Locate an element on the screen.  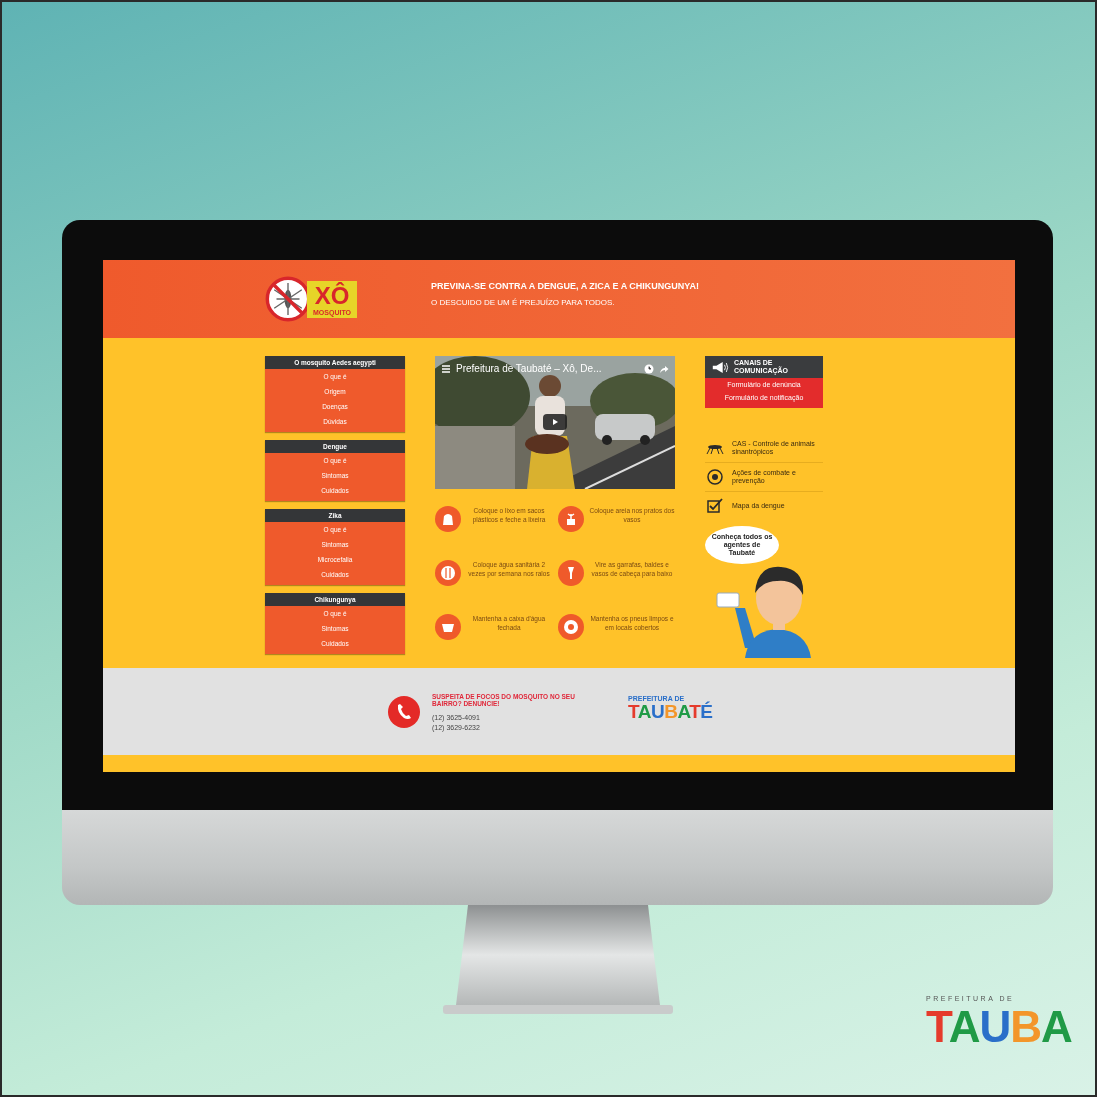
logo-title: XÔ is located at coordinates (332, 295).